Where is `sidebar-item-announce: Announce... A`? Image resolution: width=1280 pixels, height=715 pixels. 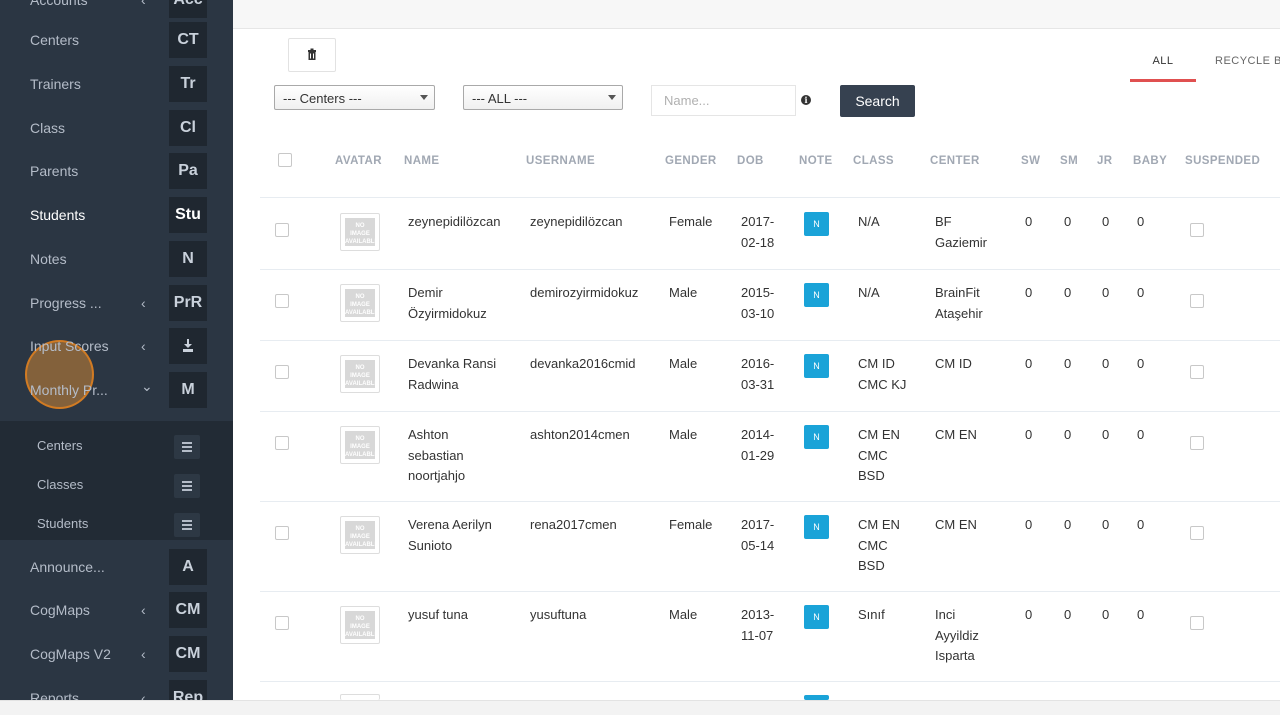 sidebar-item-announce: Announce... A is located at coordinates (116, 567).